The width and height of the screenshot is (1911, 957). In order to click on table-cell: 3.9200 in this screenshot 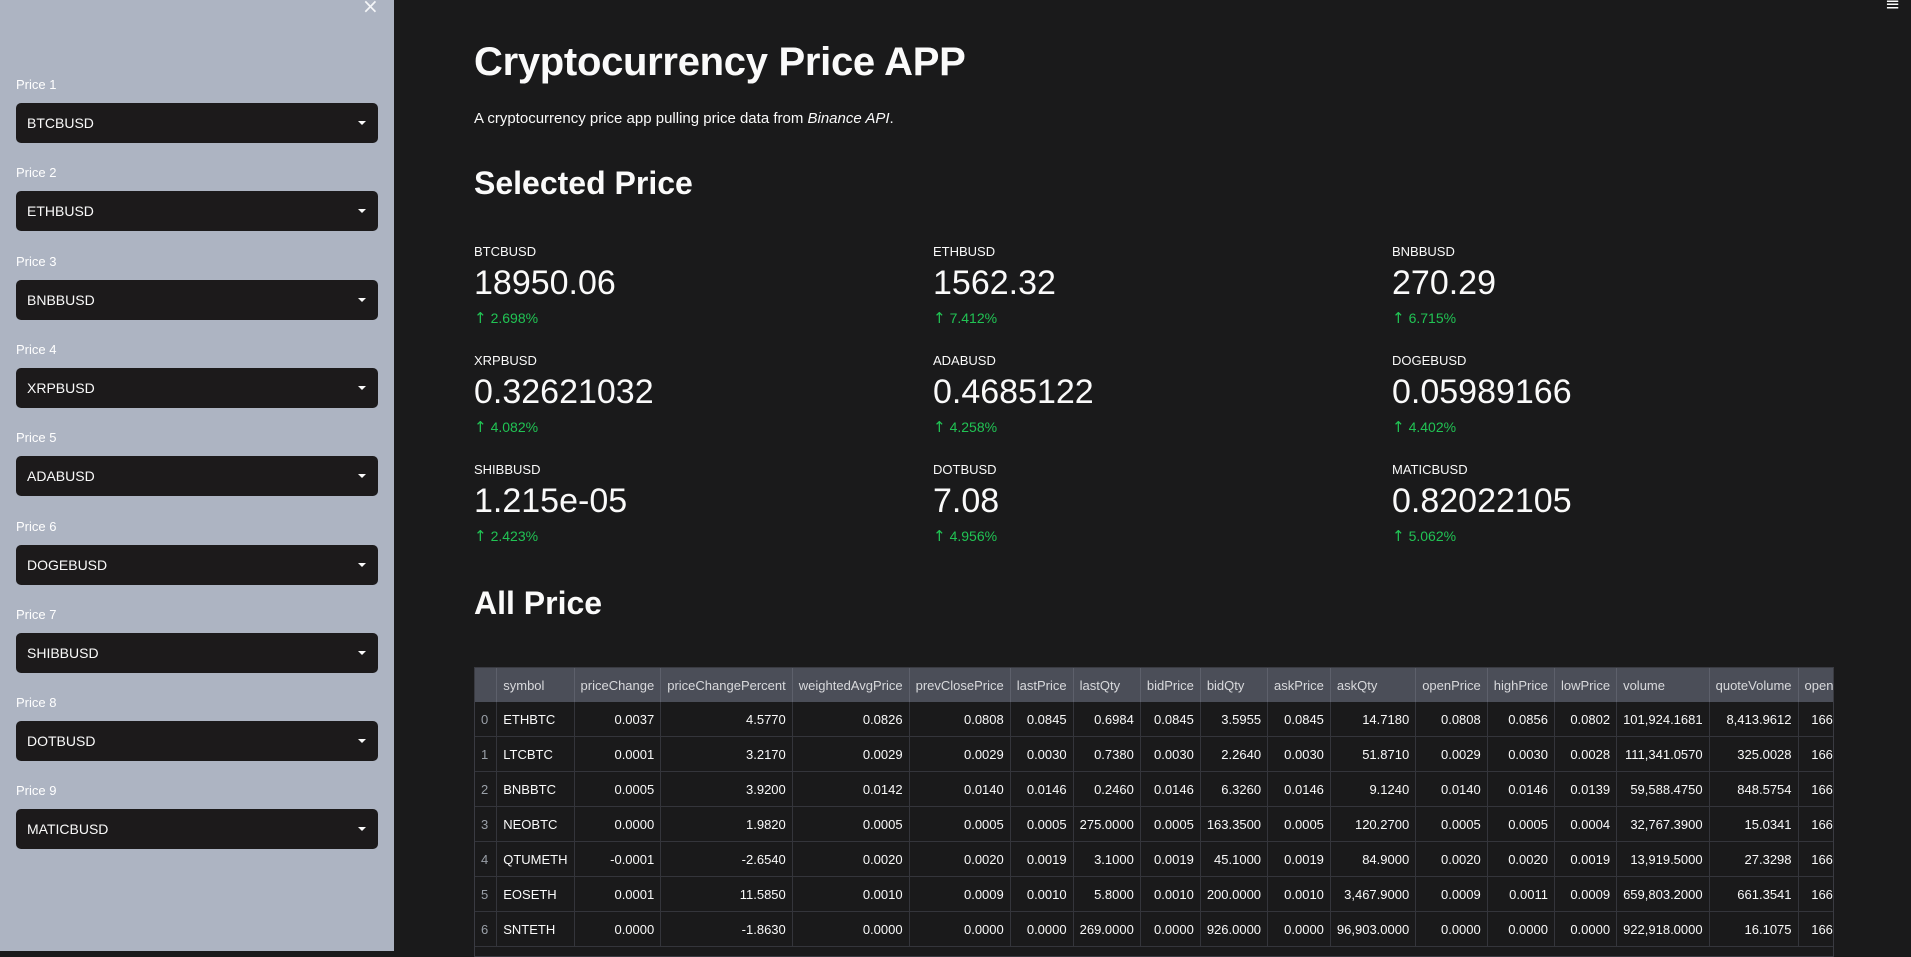, I will do `click(726, 789)`.